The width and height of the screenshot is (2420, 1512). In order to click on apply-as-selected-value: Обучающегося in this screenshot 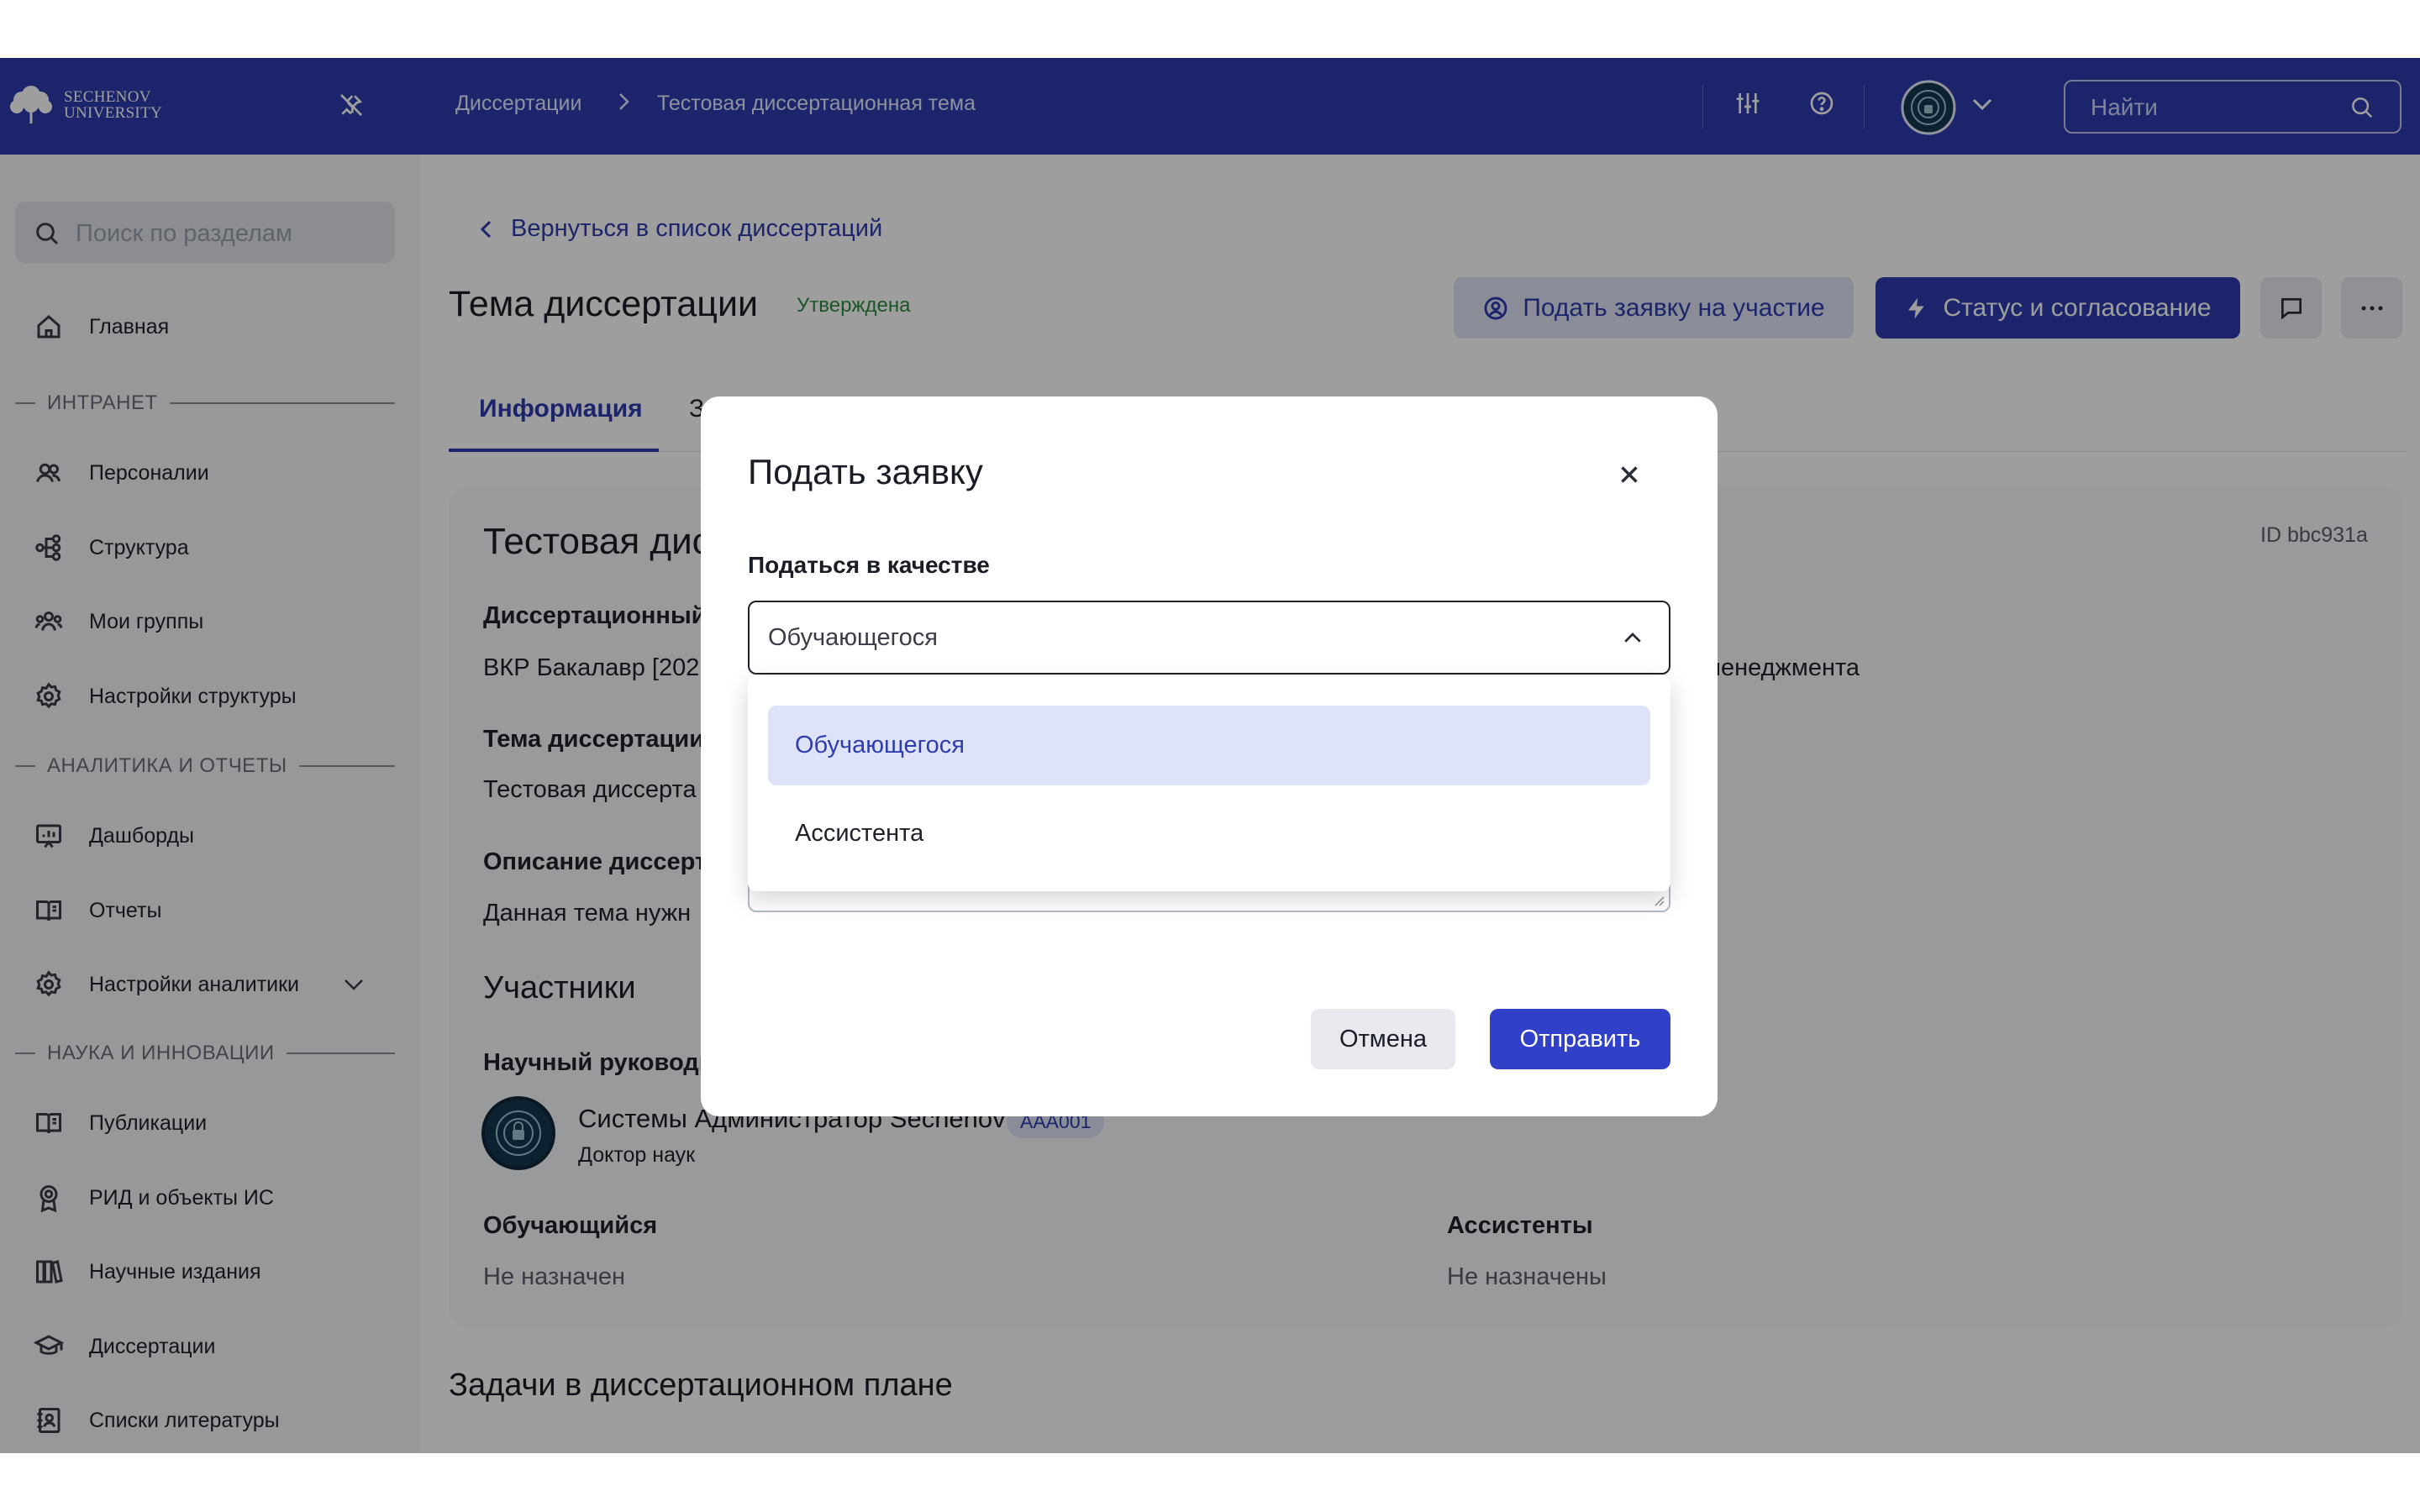, I will do `click(853, 637)`.